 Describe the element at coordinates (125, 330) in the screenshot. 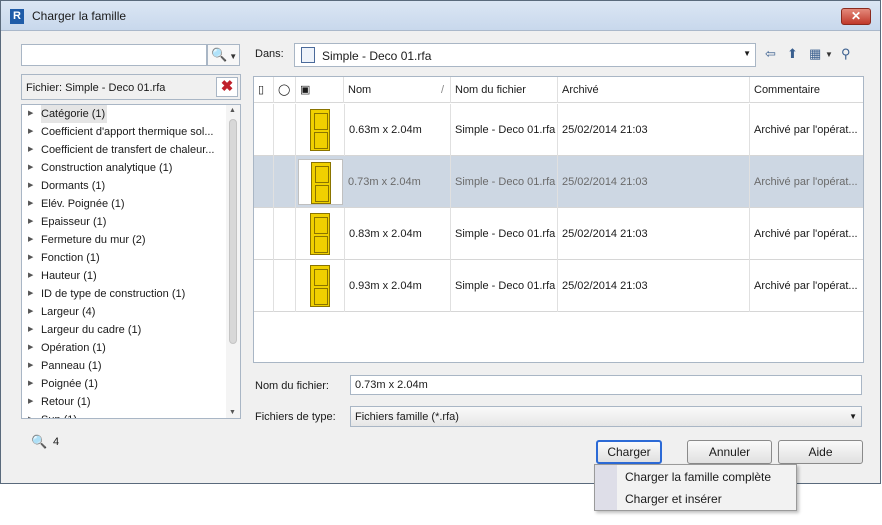

I see `tree-item: ▶ Largeur du cadre (1)` at that location.